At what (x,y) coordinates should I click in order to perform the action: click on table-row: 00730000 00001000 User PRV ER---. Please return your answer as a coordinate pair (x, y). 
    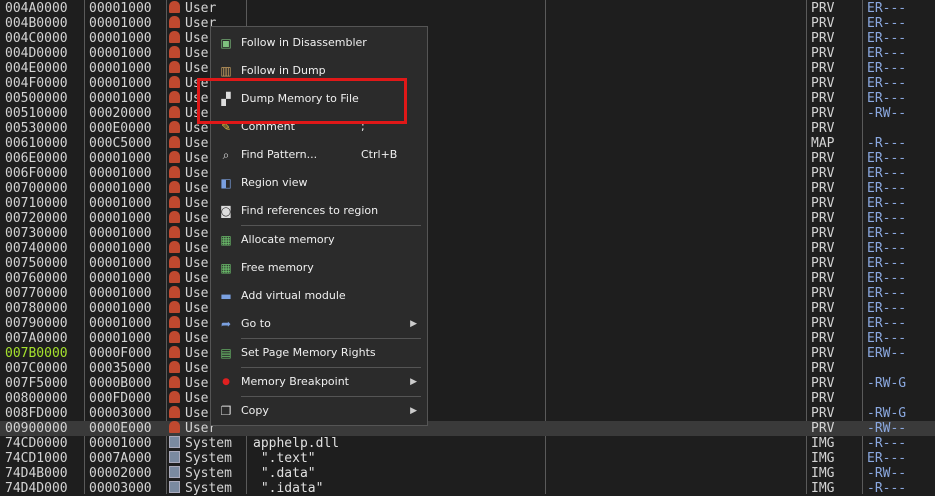
    Looking at the image, I should click on (467, 233).